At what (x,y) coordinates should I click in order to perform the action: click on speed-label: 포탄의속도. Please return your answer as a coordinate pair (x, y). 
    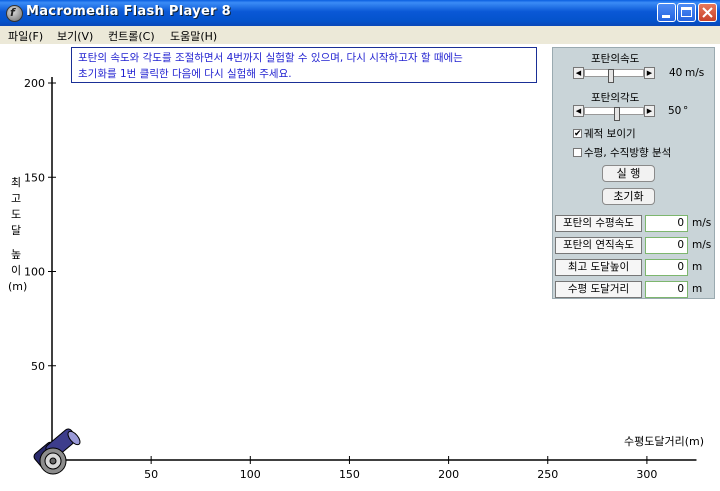
    Looking at the image, I should click on (615, 59).